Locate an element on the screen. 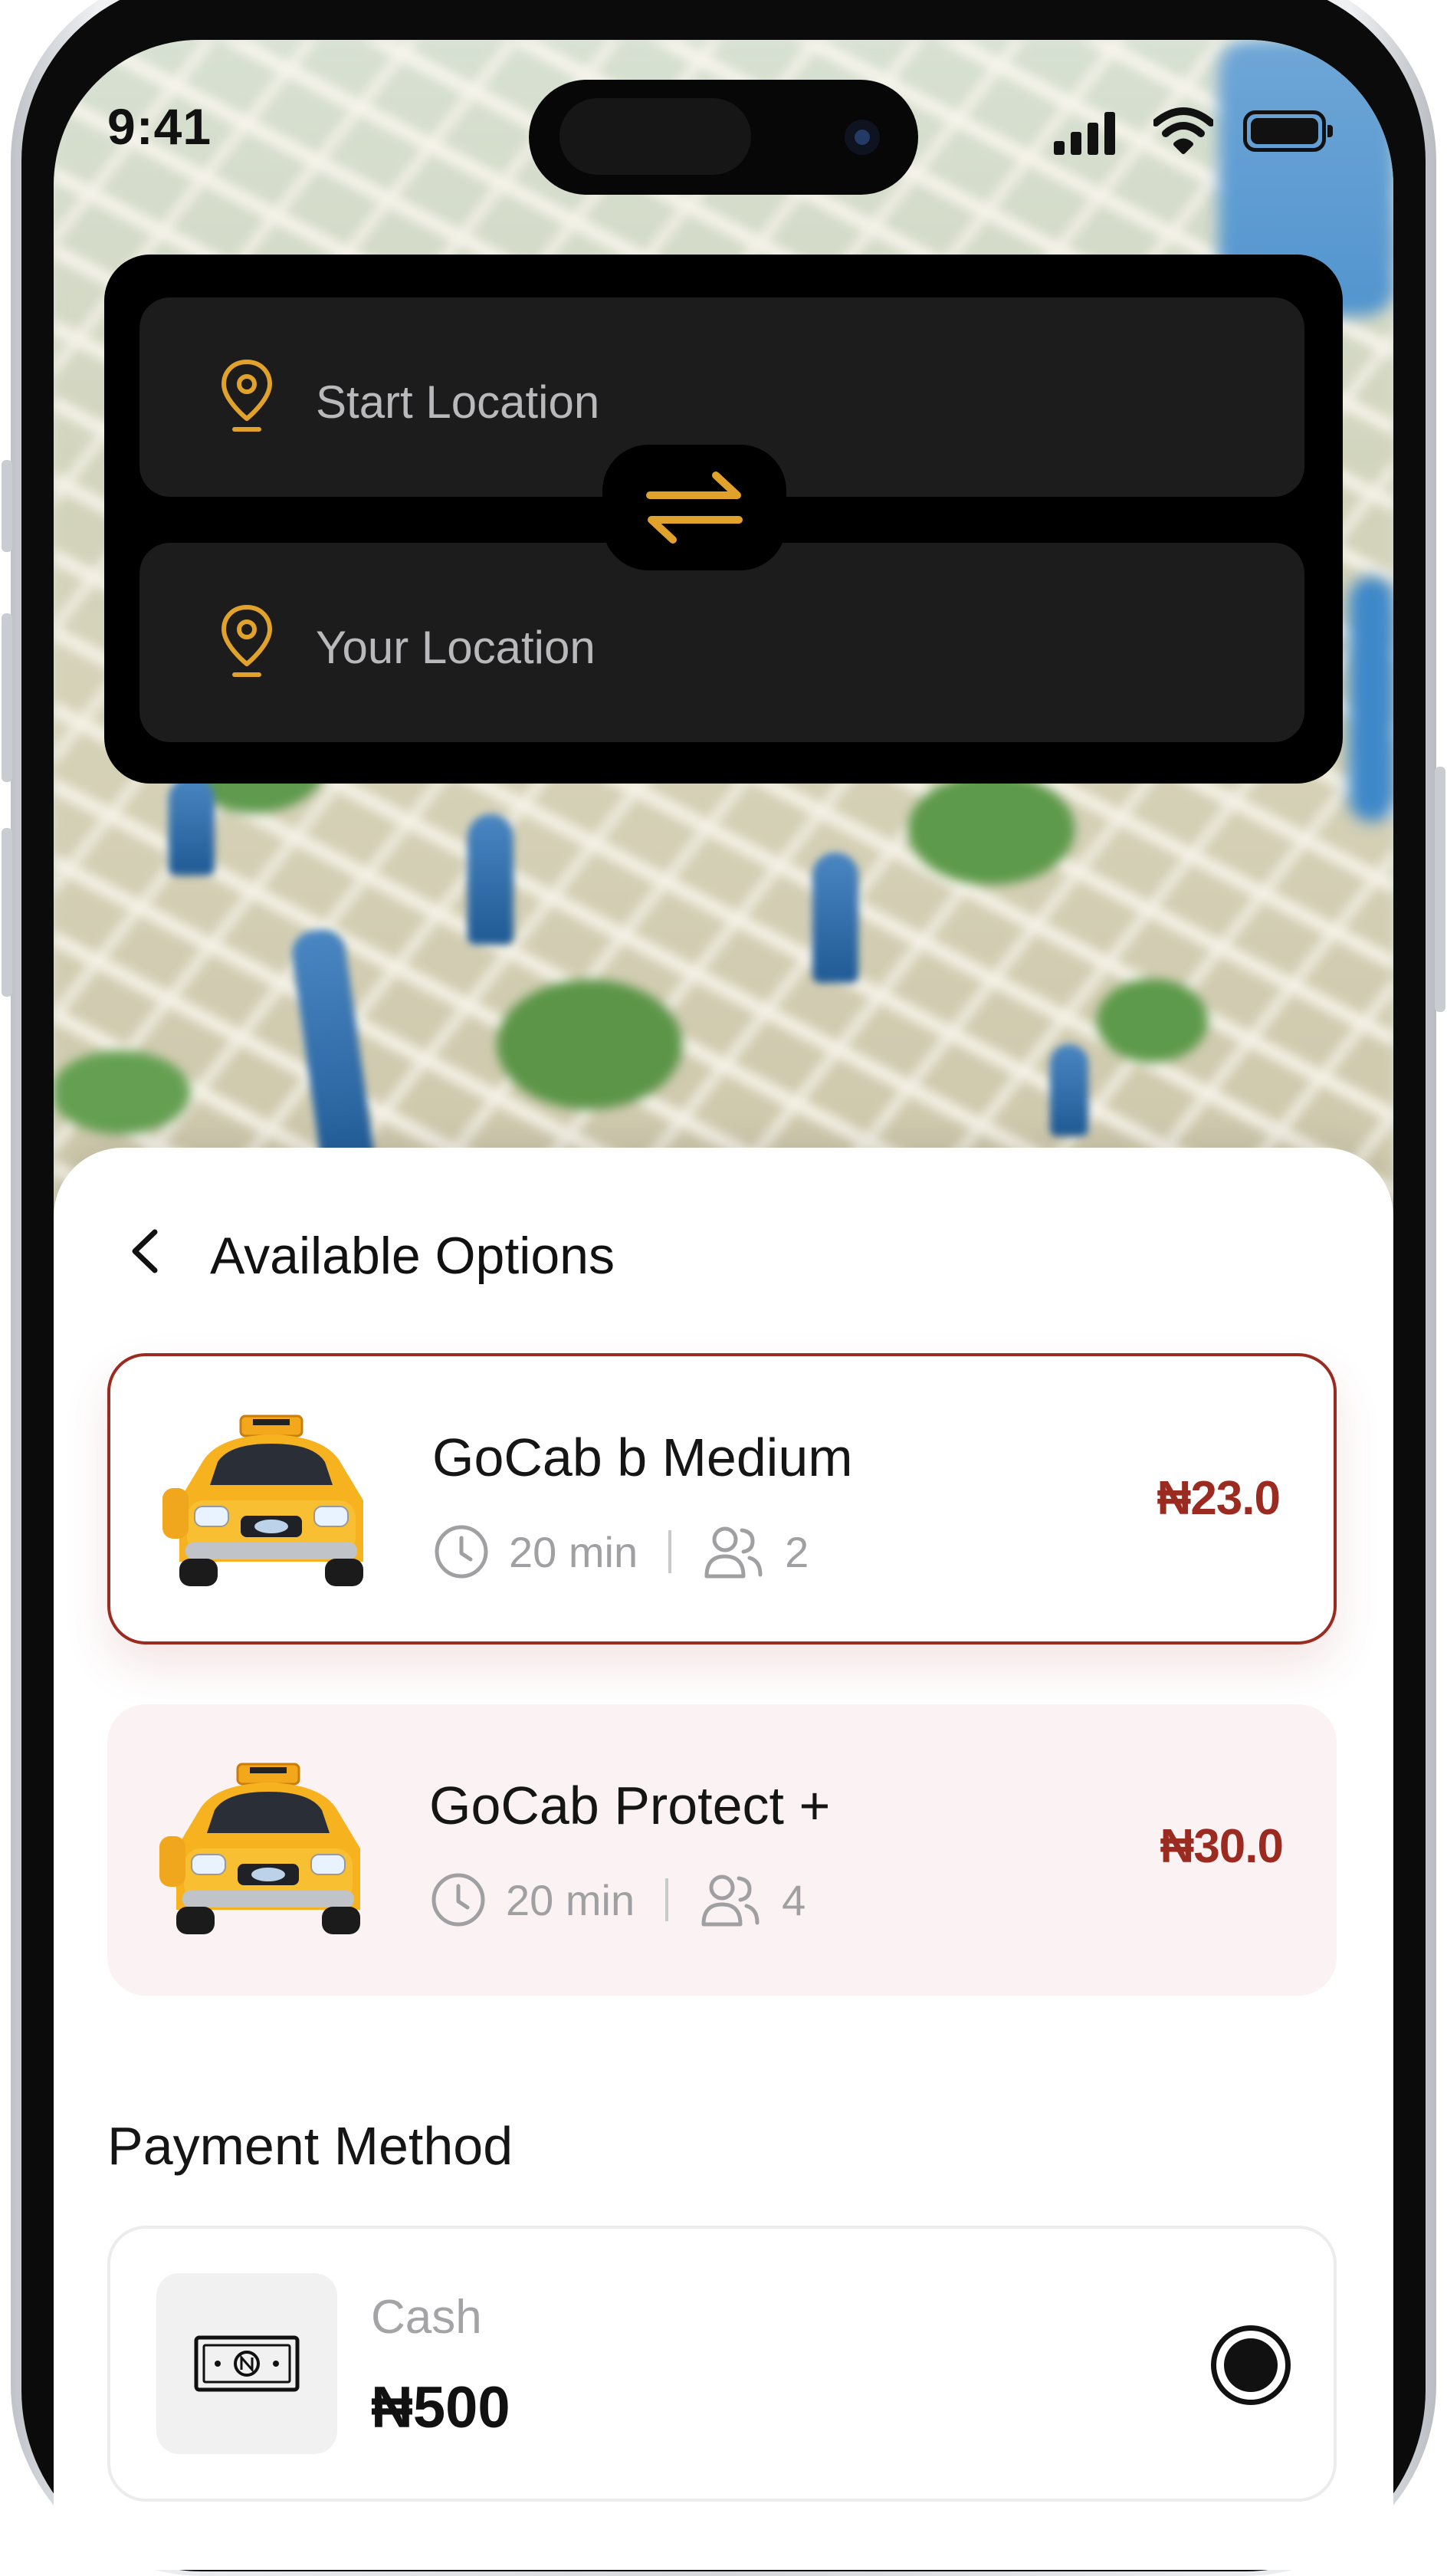  destination-placeholder: Your Location is located at coordinates (456, 648).